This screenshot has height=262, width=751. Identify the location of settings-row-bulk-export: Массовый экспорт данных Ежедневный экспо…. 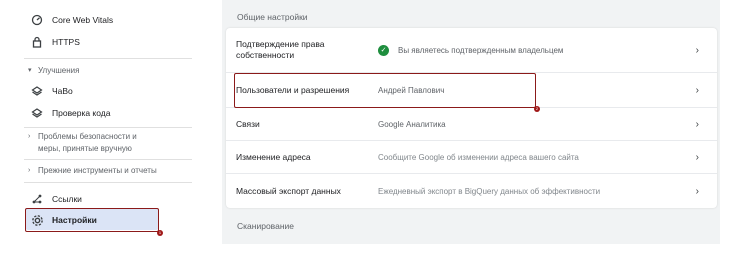
(471, 191).